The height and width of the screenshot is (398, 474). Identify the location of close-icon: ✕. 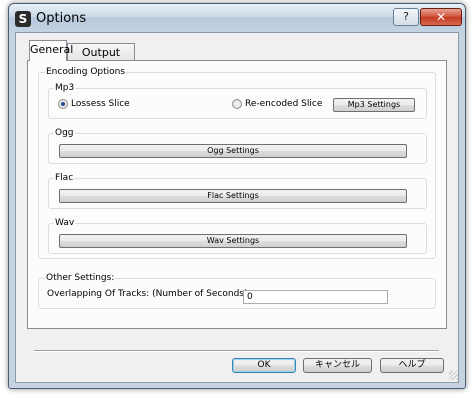
(441, 17).